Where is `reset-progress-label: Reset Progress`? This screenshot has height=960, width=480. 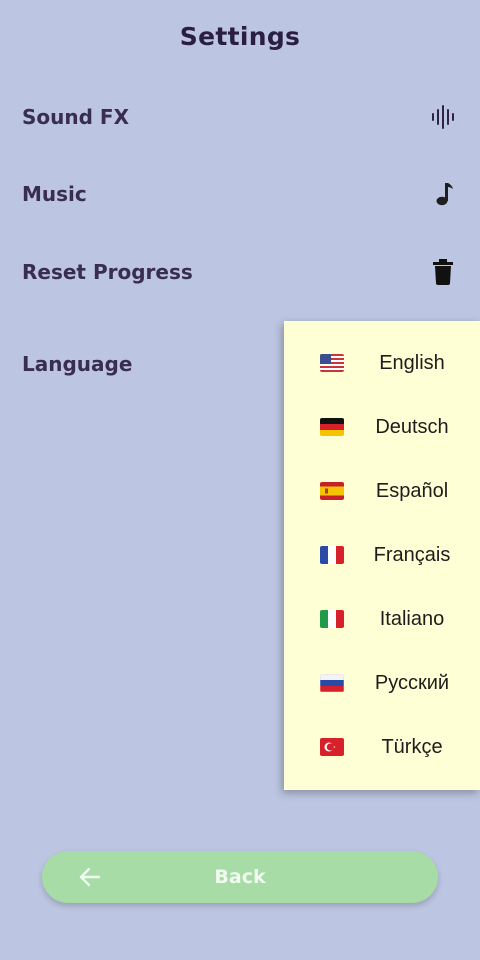
reset-progress-label: Reset Progress is located at coordinates (107, 272).